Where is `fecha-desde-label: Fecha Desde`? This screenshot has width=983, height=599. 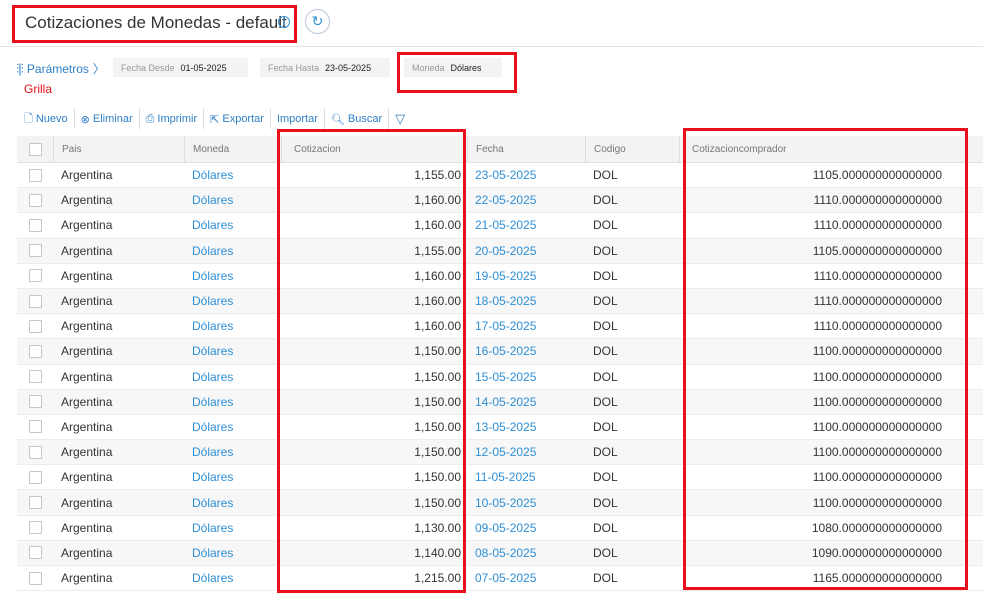
fecha-desde-label: Fecha Desde is located at coordinates (148, 67).